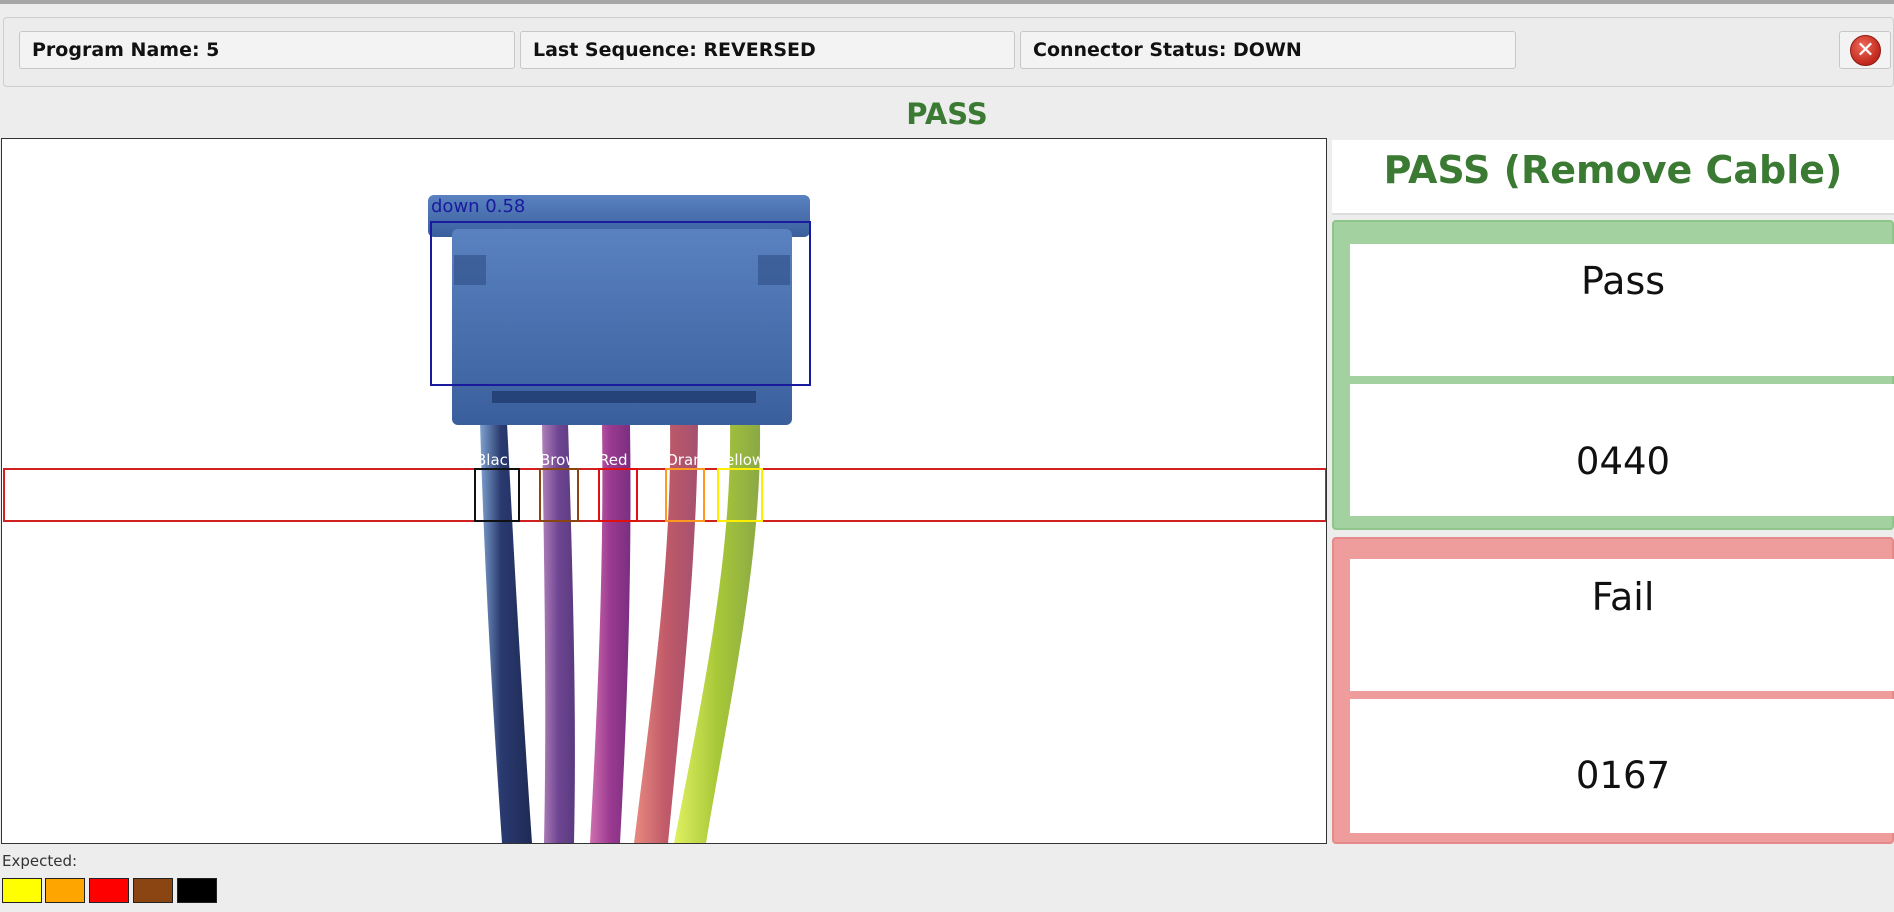 Image resolution: width=1894 pixels, height=912 pixels. I want to click on close-button: ✕, so click(1865, 50).